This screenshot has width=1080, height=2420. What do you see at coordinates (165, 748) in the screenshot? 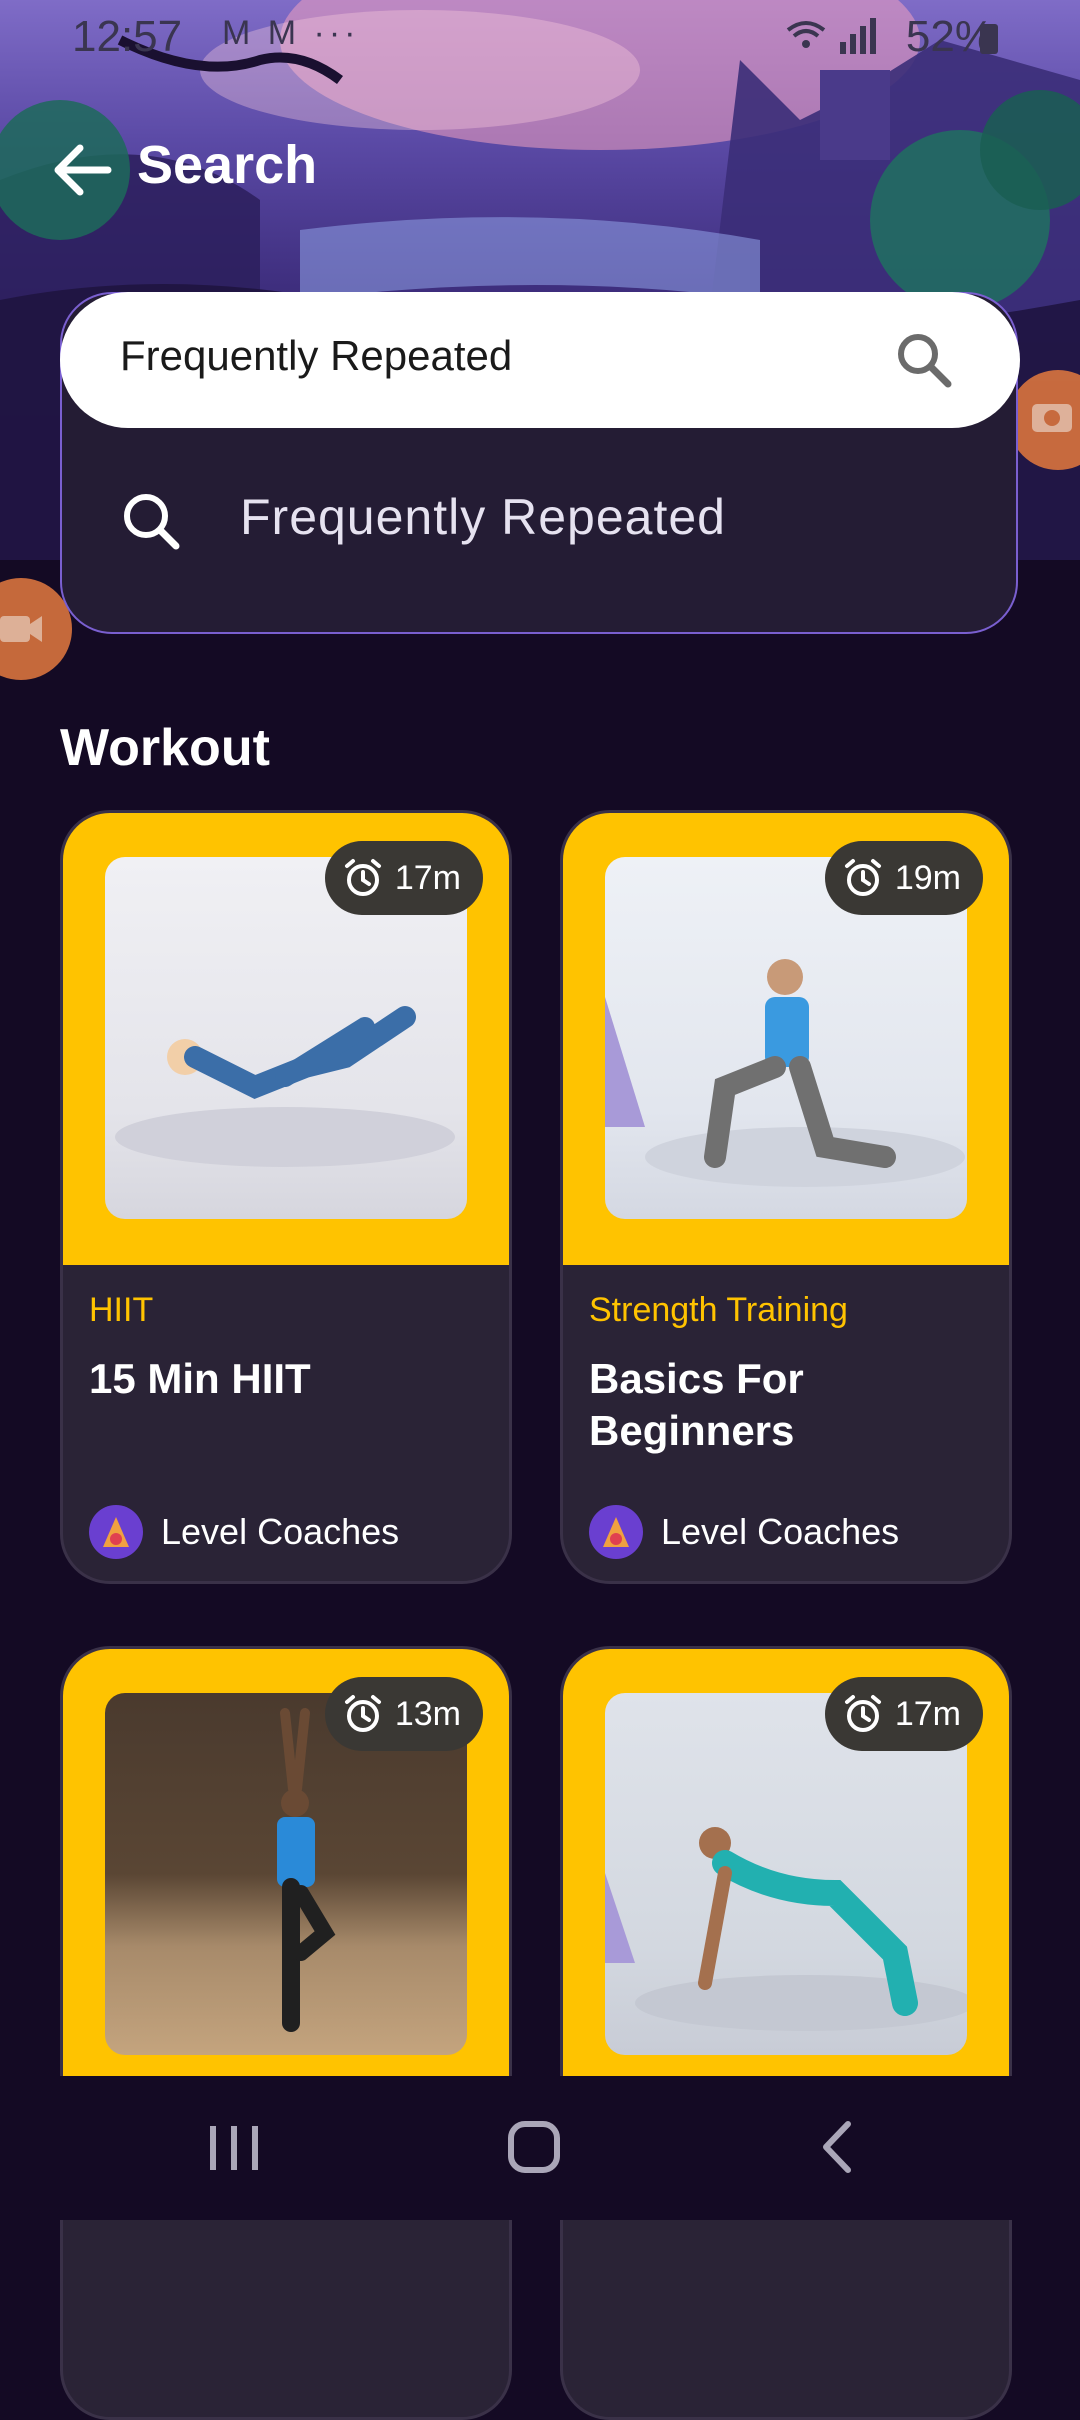
I see `section-title: Workout` at bounding box center [165, 748].